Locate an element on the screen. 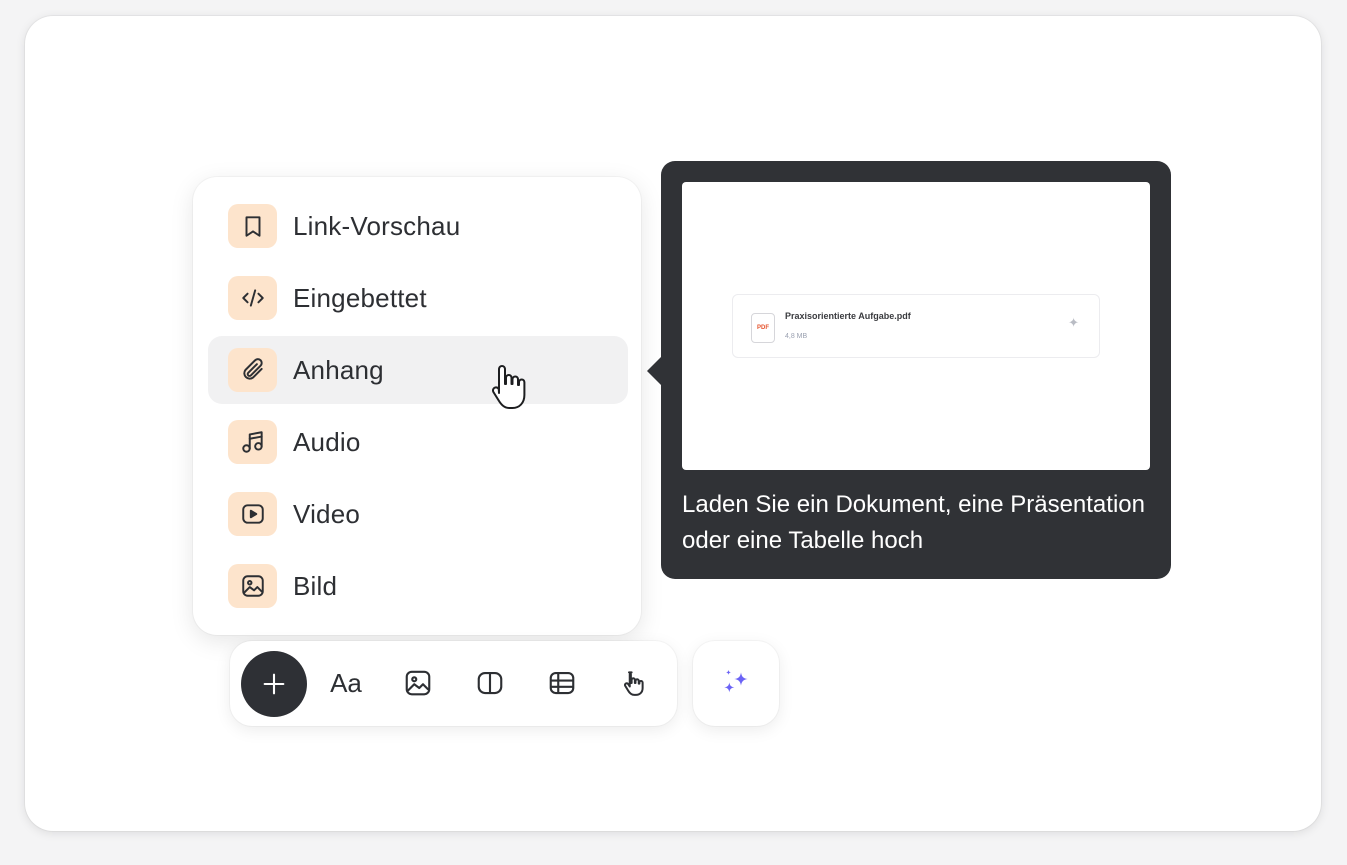 The width and height of the screenshot is (1347, 865). sparkle-icon is located at coordinates (736, 680).